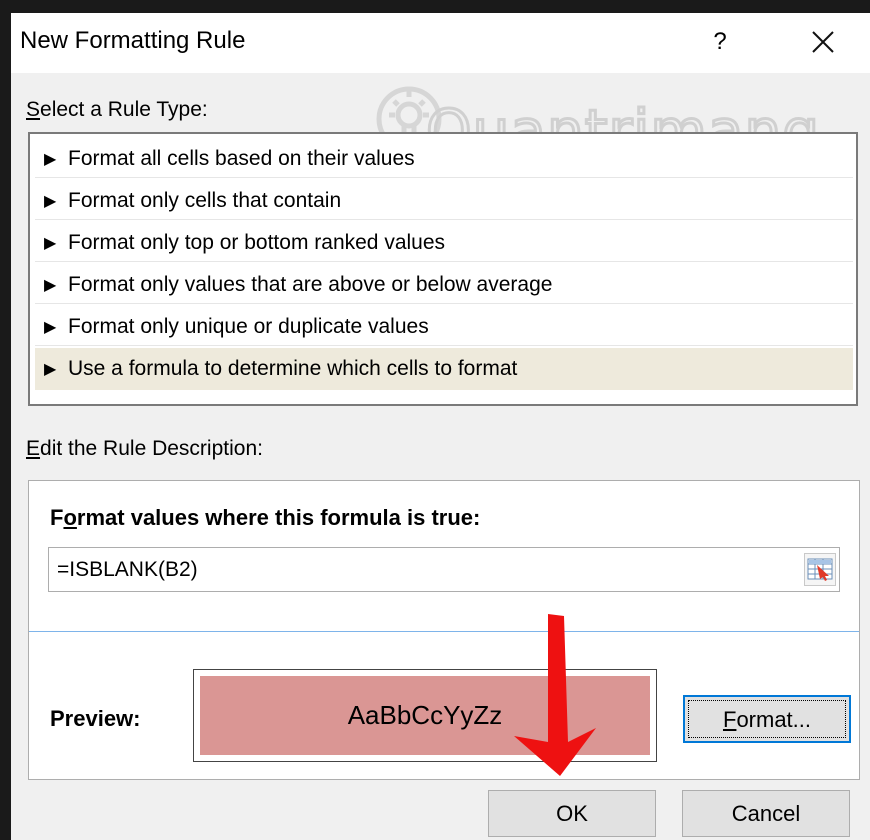  I want to click on preview-box: AaBbCcYyZz, so click(425, 715).